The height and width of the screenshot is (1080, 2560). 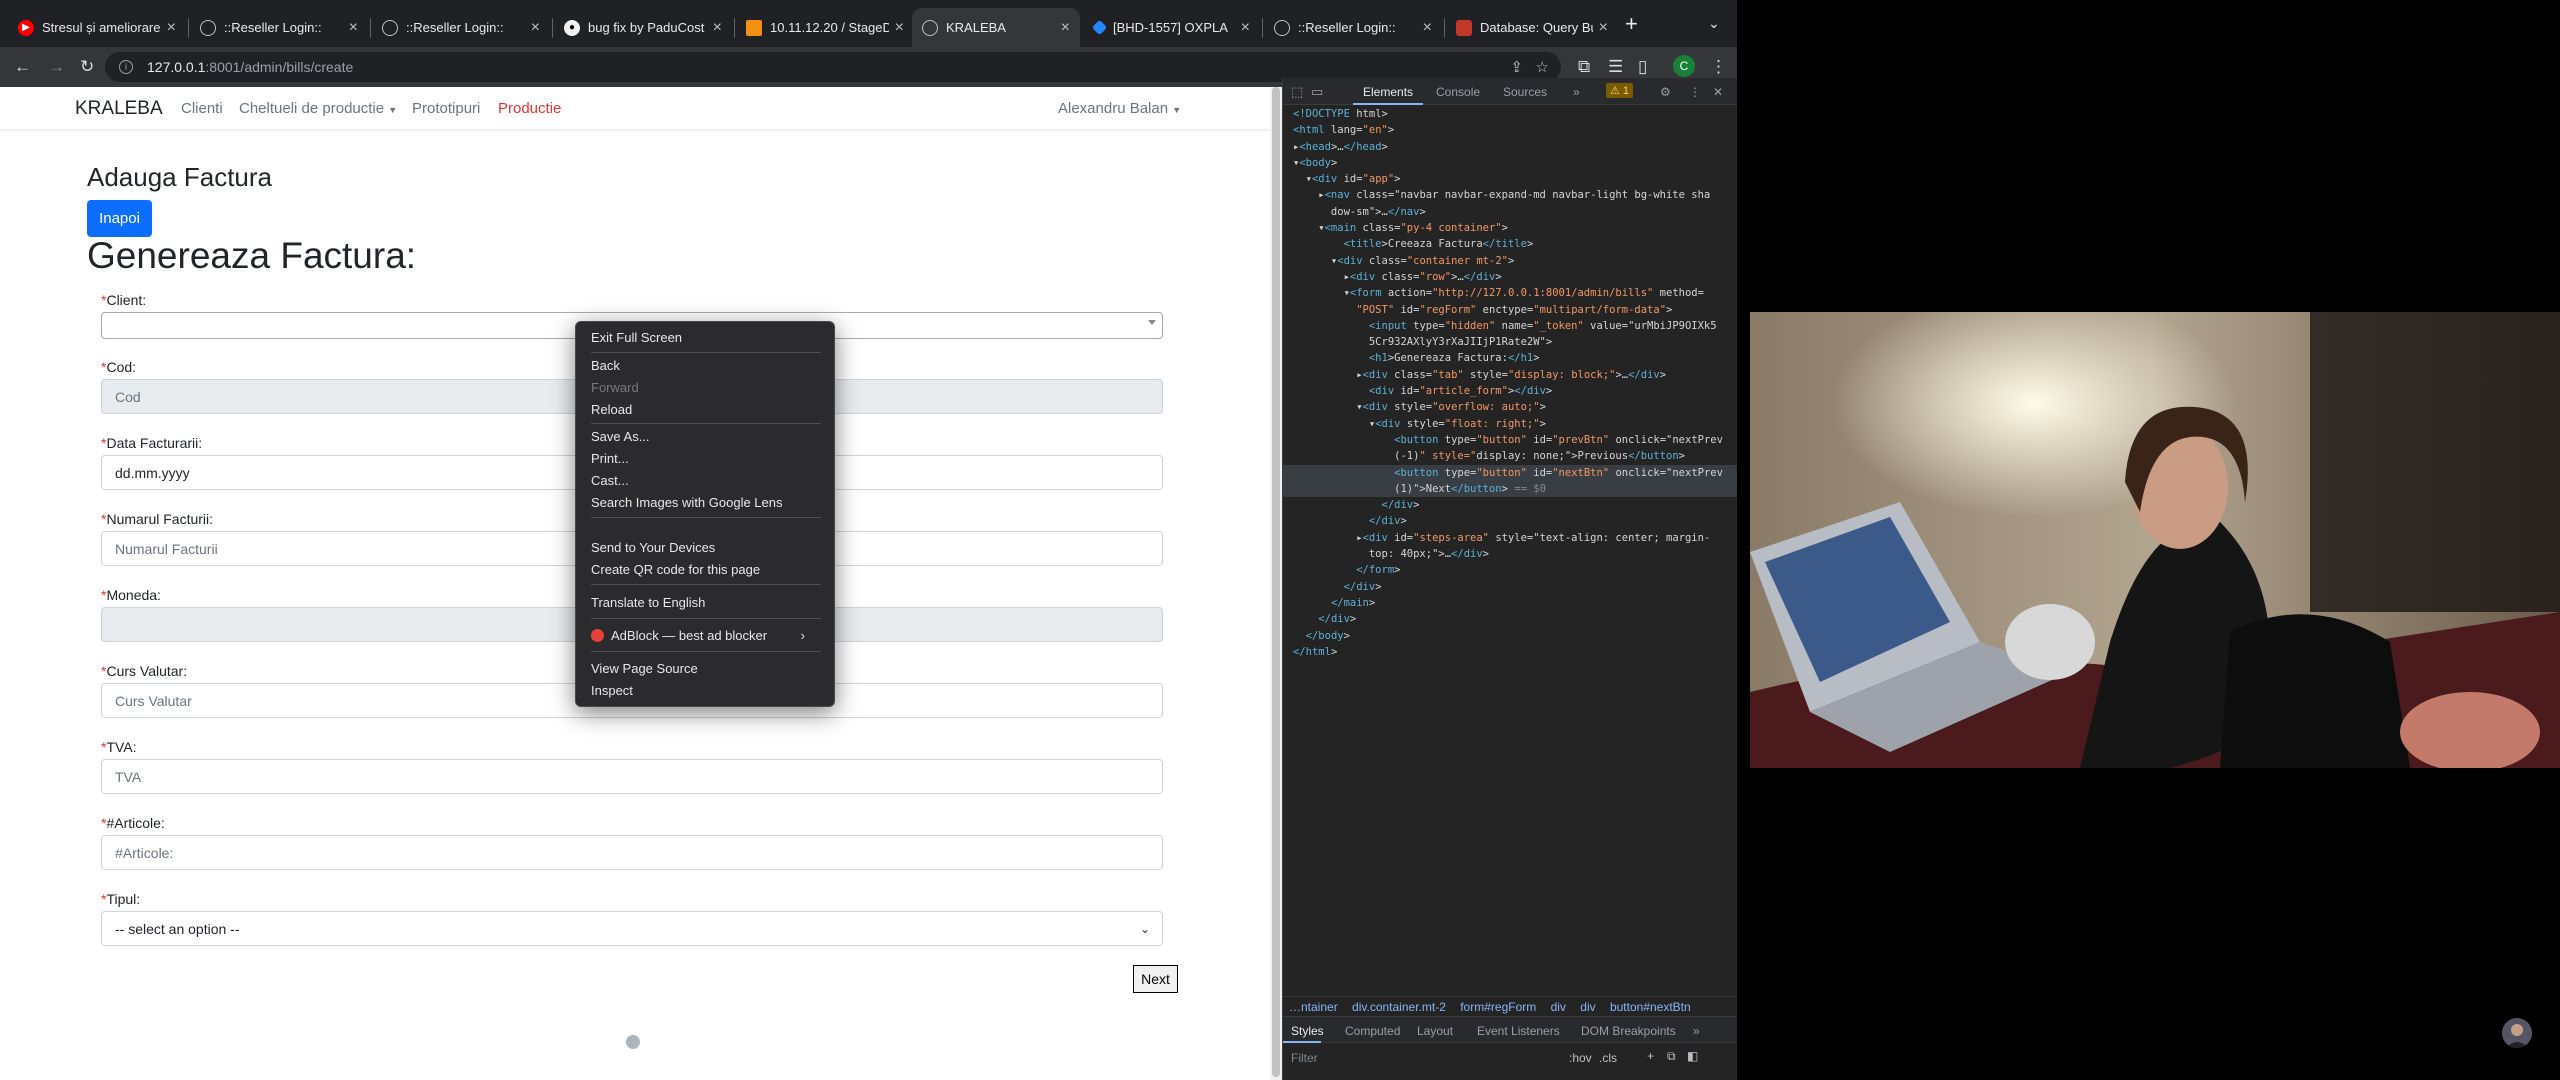 What do you see at coordinates (1532, 27) in the screenshot?
I see `tab-9: Database: Query Bu ×` at bounding box center [1532, 27].